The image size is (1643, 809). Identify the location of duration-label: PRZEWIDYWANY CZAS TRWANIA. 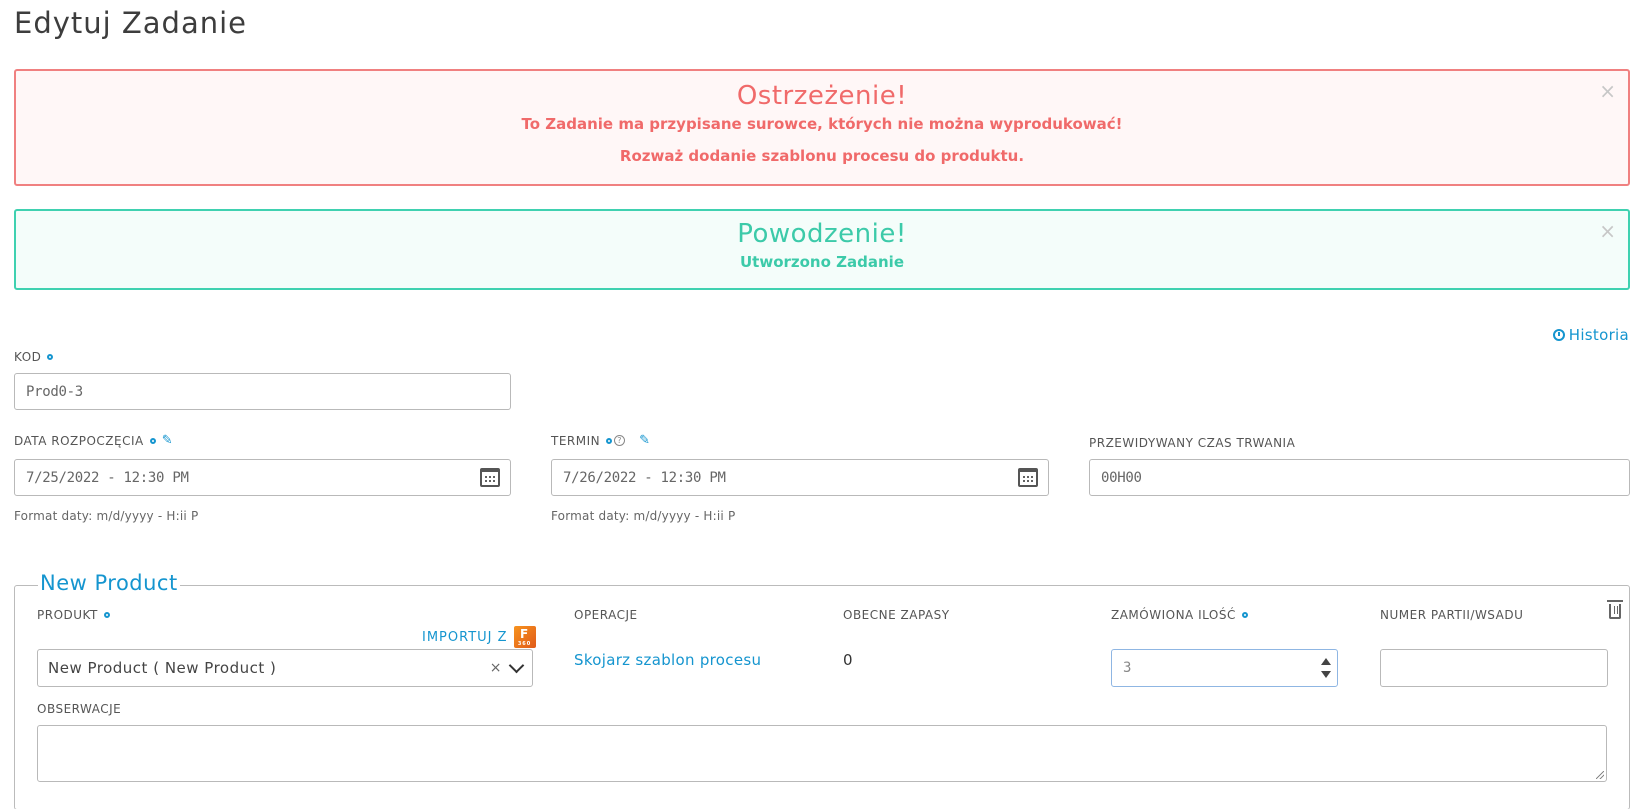
(1192, 443).